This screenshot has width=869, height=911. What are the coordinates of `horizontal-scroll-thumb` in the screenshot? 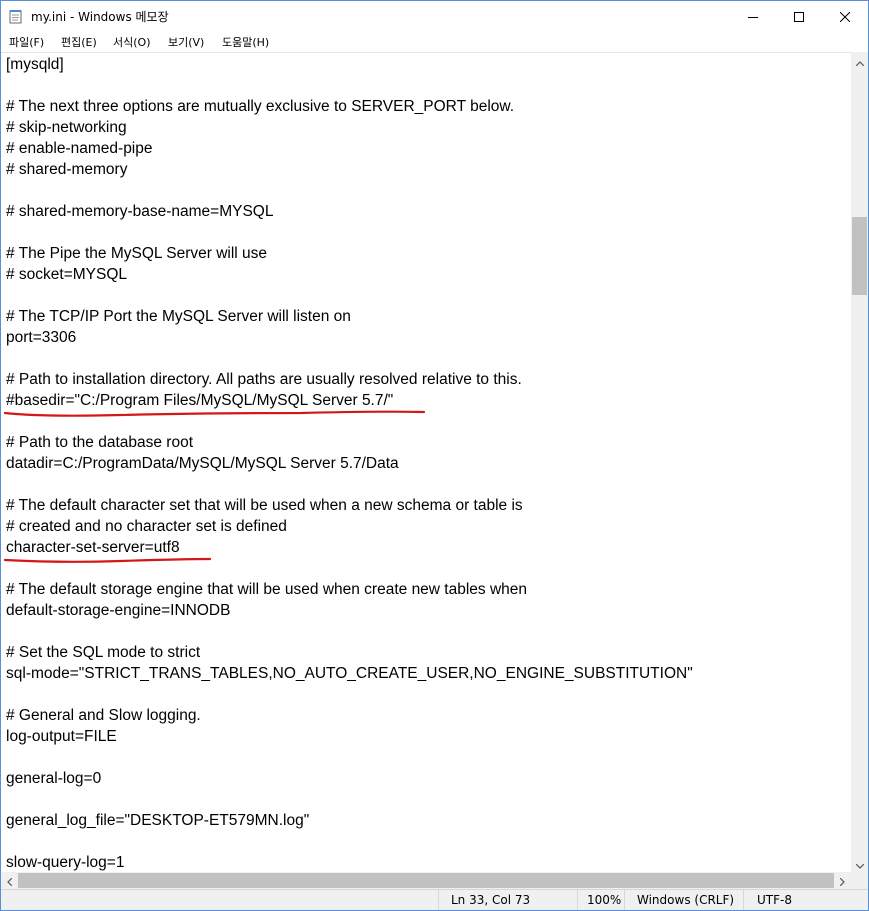 It's located at (426, 880).